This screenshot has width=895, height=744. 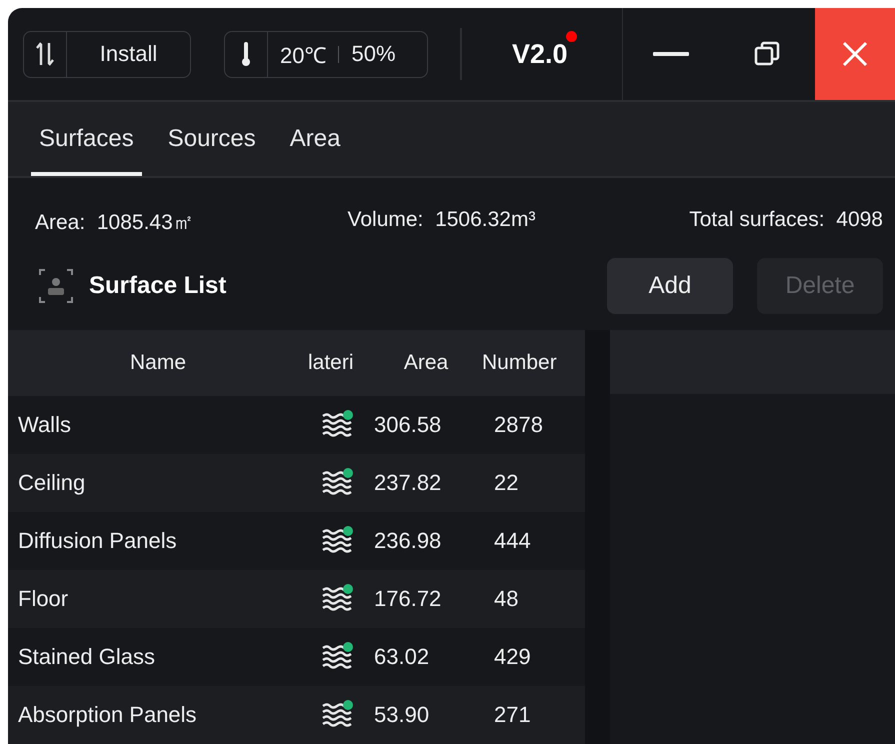 What do you see at coordinates (442, 220) in the screenshot?
I see `stat-text: Volume: 1506.32m³` at bounding box center [442, 220].